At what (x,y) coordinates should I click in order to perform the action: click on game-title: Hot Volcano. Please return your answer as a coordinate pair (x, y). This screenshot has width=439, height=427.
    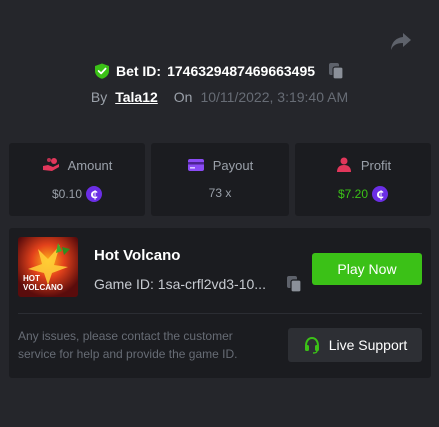
    Looking at the image, I should click on (137, 255).